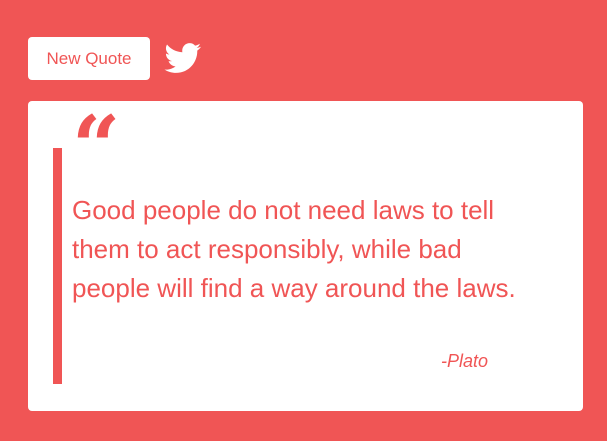 The image size is (607, 441). I want to click on twitter-icon, so click(182, 58).